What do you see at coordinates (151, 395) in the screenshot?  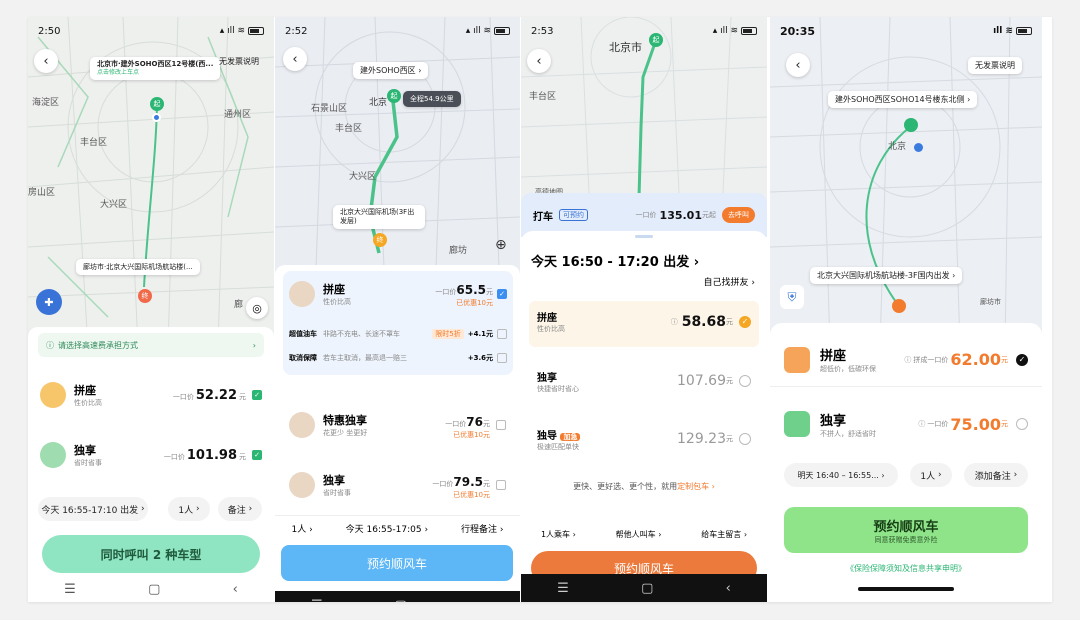 I see `option-row-shared: 拼座 性价比高 一口价 52.22 元 ✓` at bounding box center [151, 395].